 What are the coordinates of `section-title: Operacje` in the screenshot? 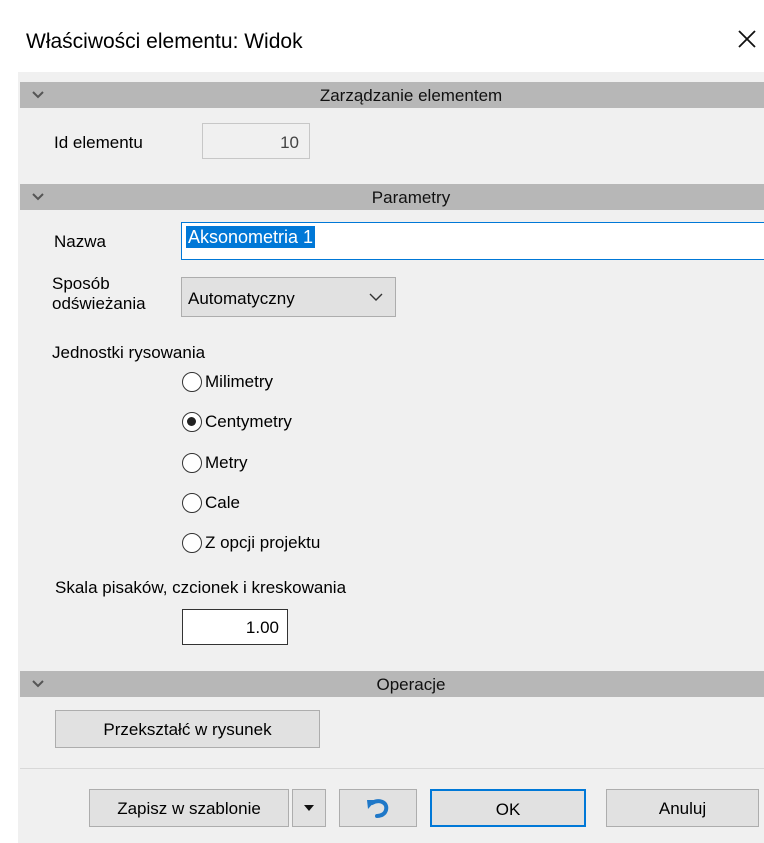 It's located at (411, 684).